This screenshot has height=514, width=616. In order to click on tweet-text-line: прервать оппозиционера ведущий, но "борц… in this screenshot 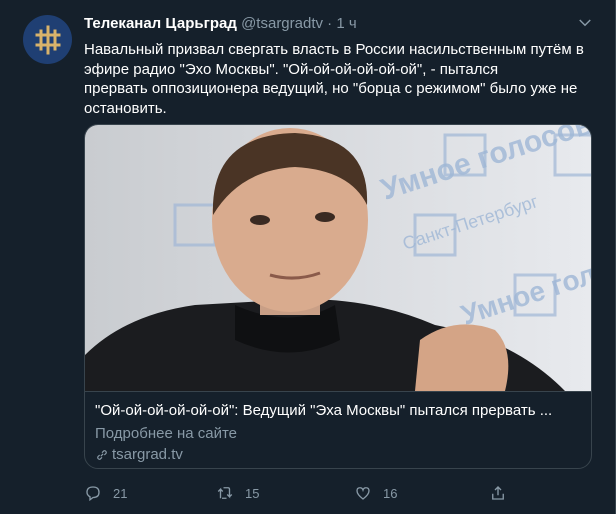, I will do `click(331, 88)`.